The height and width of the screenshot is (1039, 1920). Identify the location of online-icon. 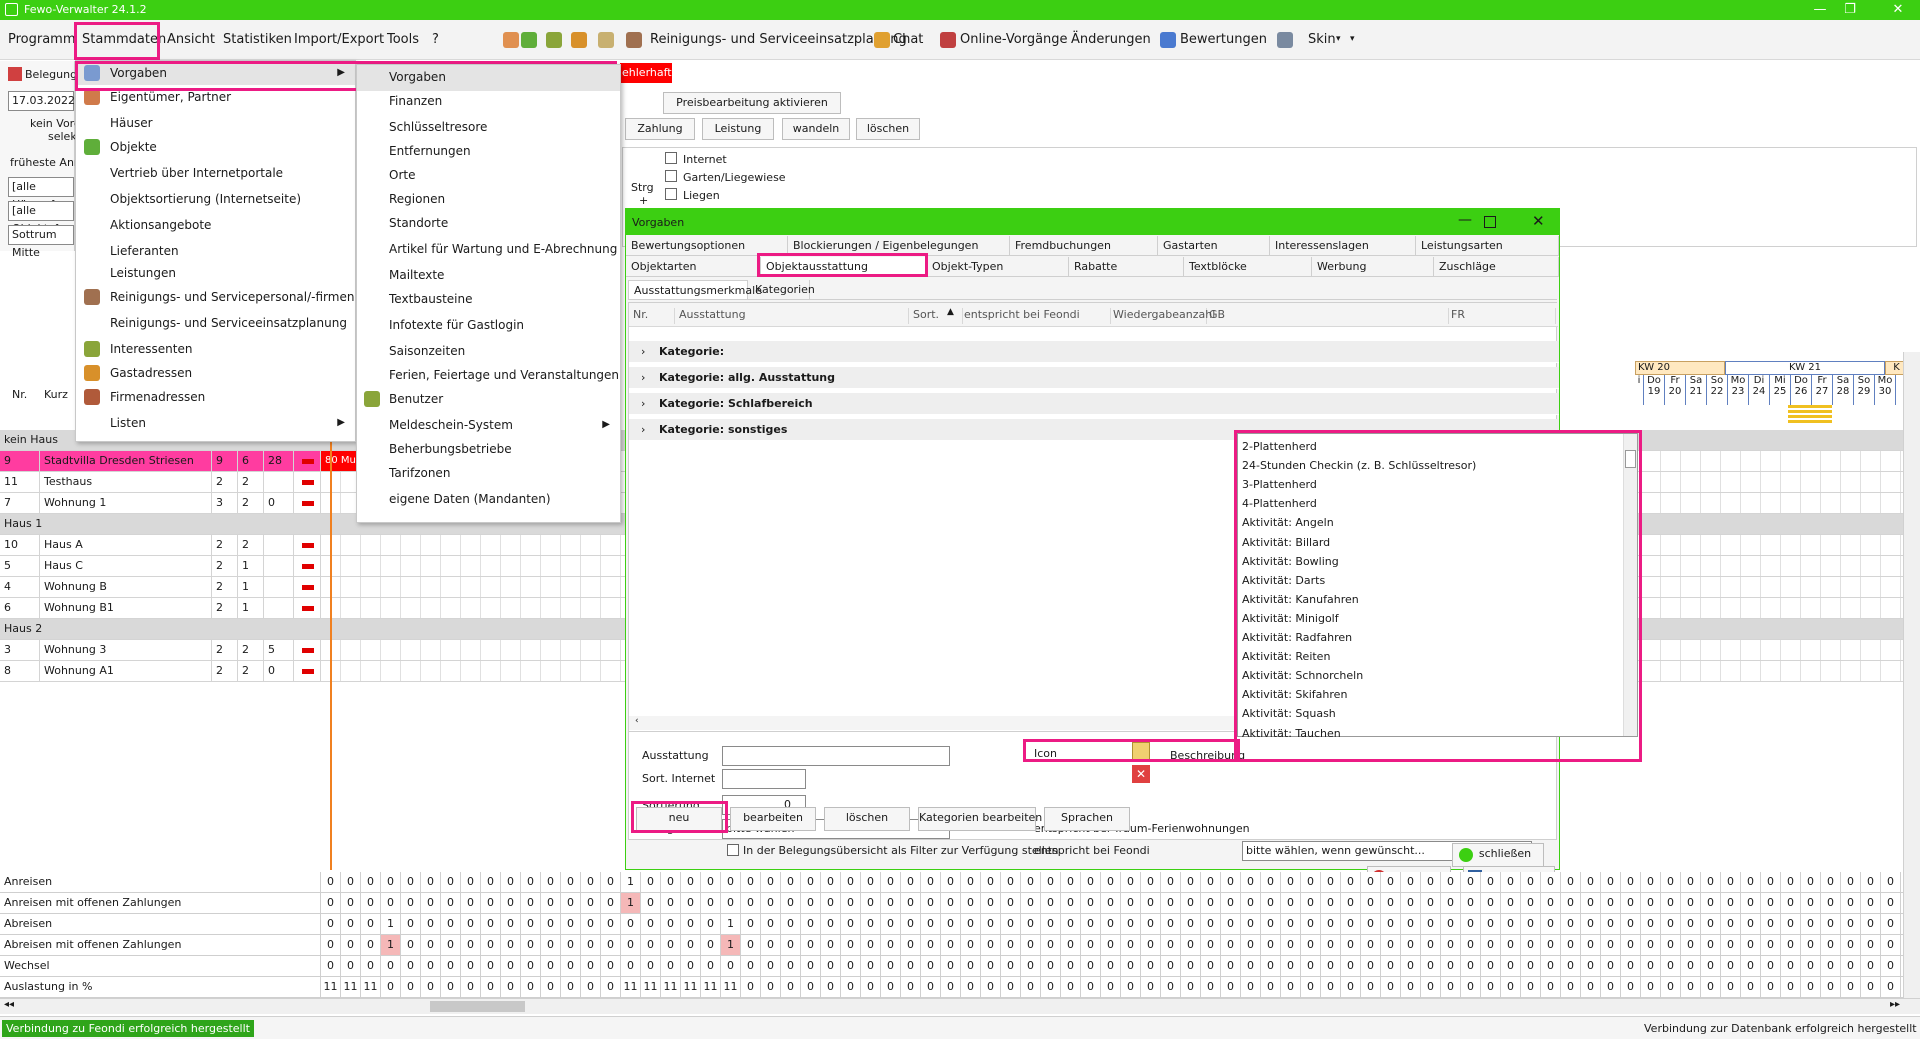
(948, 40).